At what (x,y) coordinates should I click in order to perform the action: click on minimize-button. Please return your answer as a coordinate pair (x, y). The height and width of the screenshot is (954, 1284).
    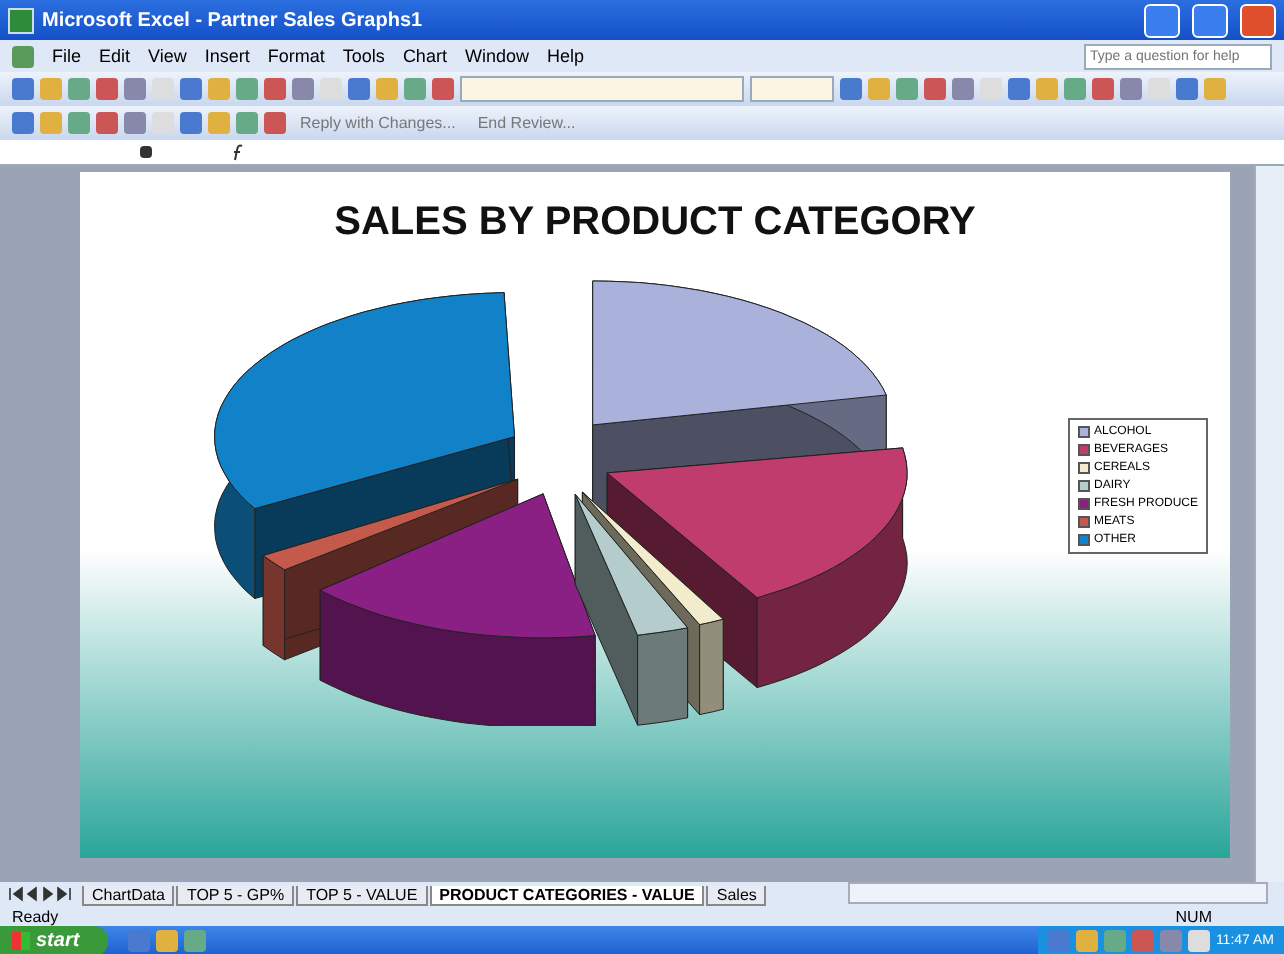
    Looking at the image, I should click on (1162, 20).